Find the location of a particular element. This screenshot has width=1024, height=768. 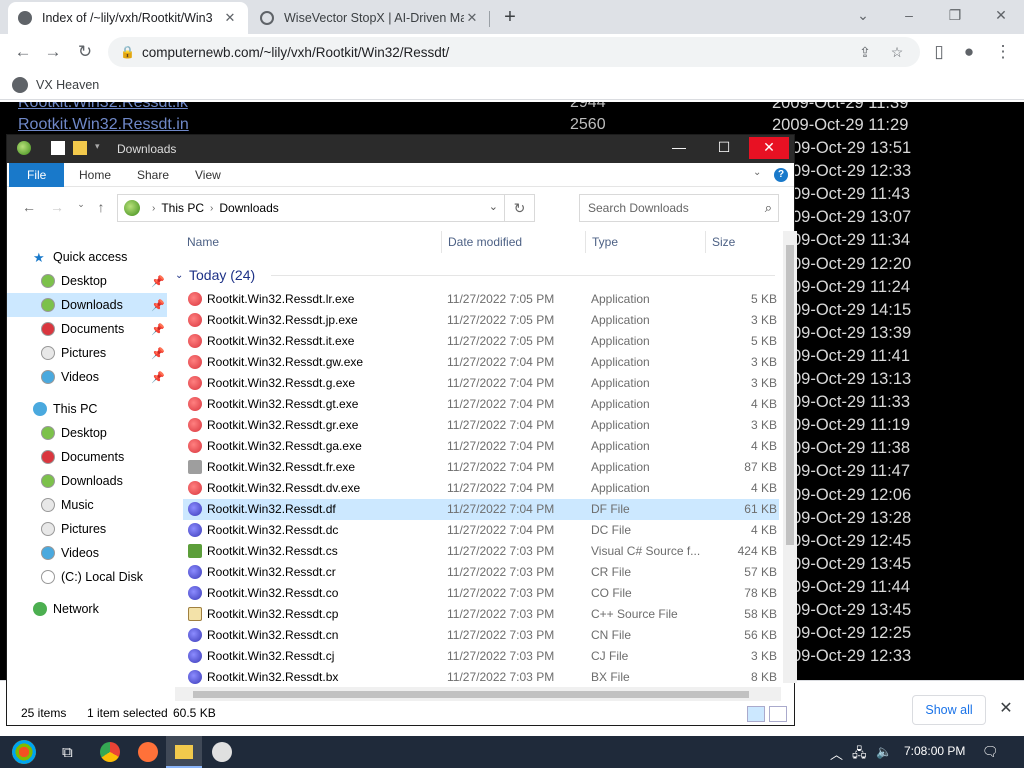

nav-pc-videos: Videos is located at coordinates (87, 553).